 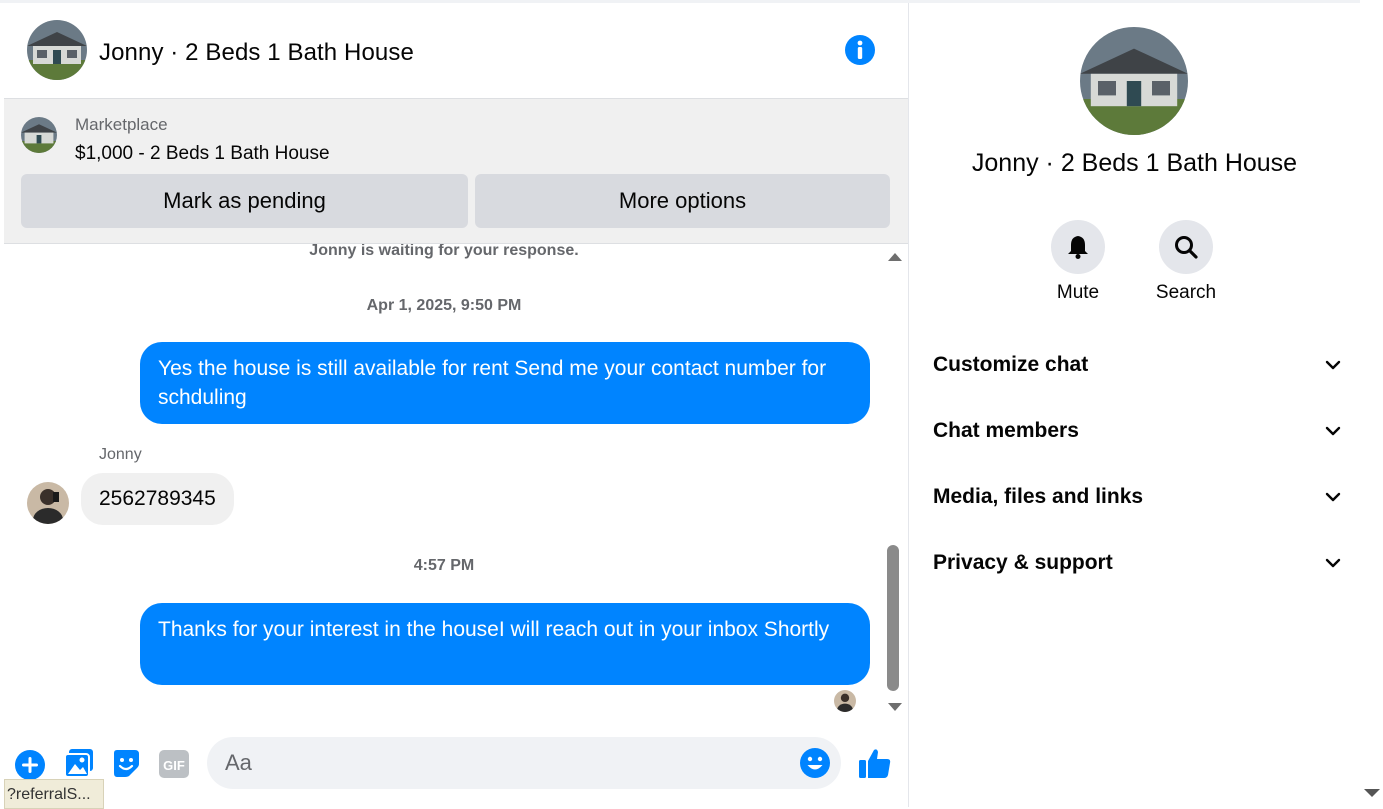 I want to click on bell-icon, so click(x=1078, y=247).